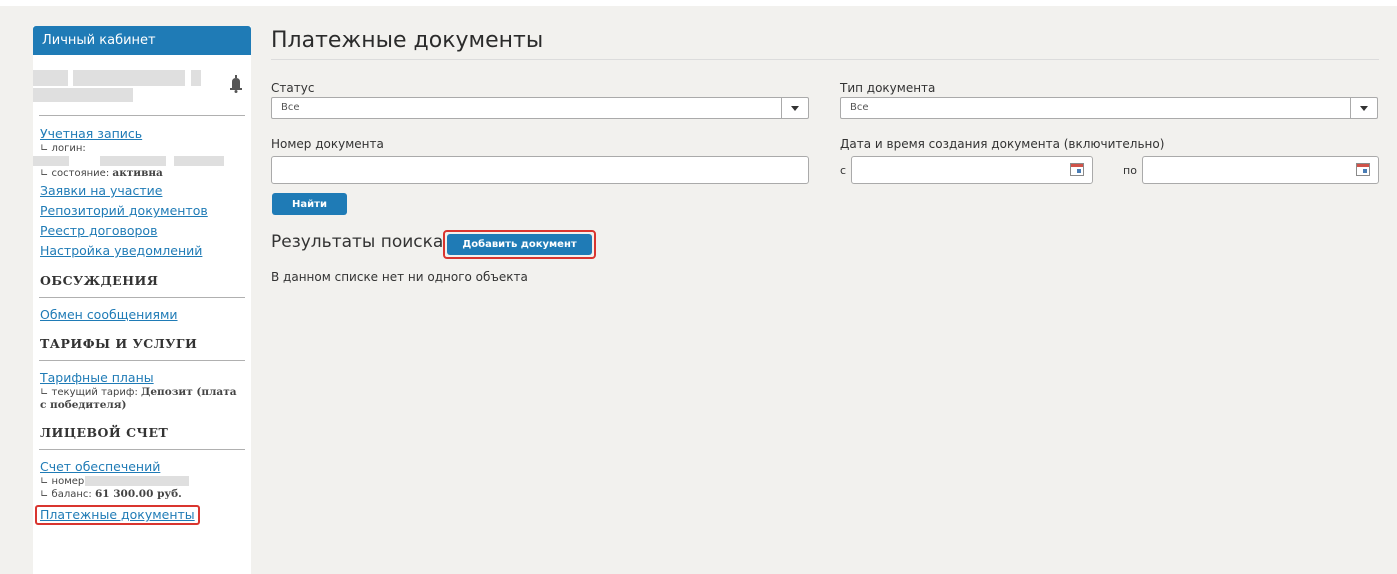  What do you see at coordinates (117, 515) in the screenshot?
I see `sidebar-item-payment-documents: Платежные документы` at bounding box center [117, 515].